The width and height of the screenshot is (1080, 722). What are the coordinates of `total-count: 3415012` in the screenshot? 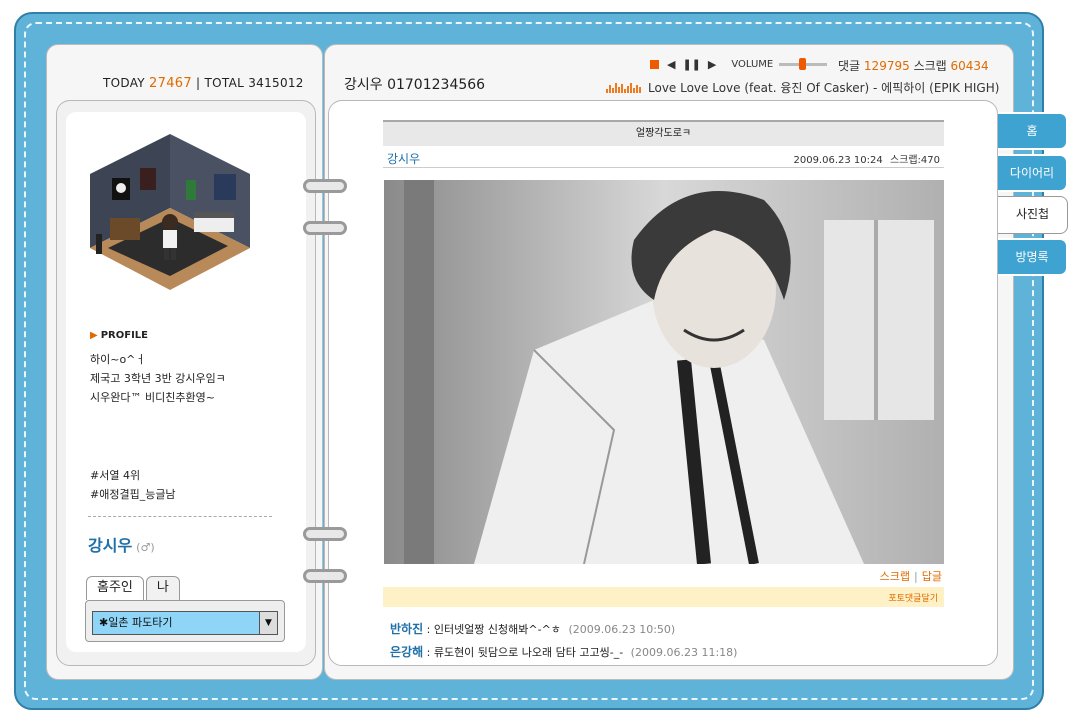 It's located at (276, 83).